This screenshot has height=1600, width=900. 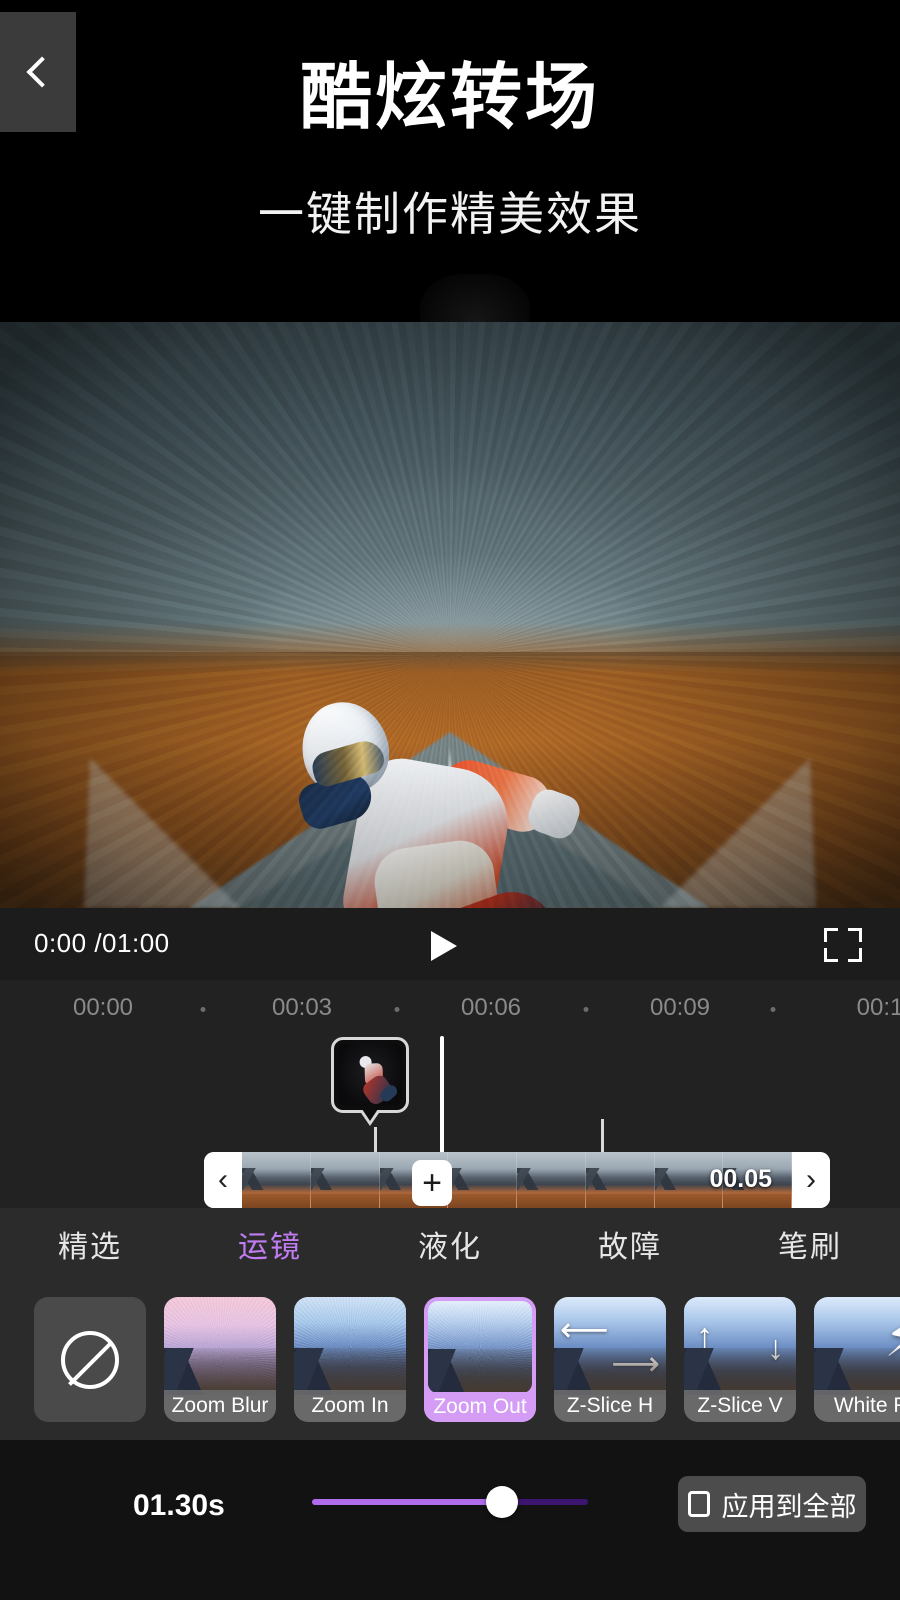 What do you see at coordinates (610, 1406) in the screenshot?
I see `effect-label: Z-Slice H` at bounding box center [610, 1406].